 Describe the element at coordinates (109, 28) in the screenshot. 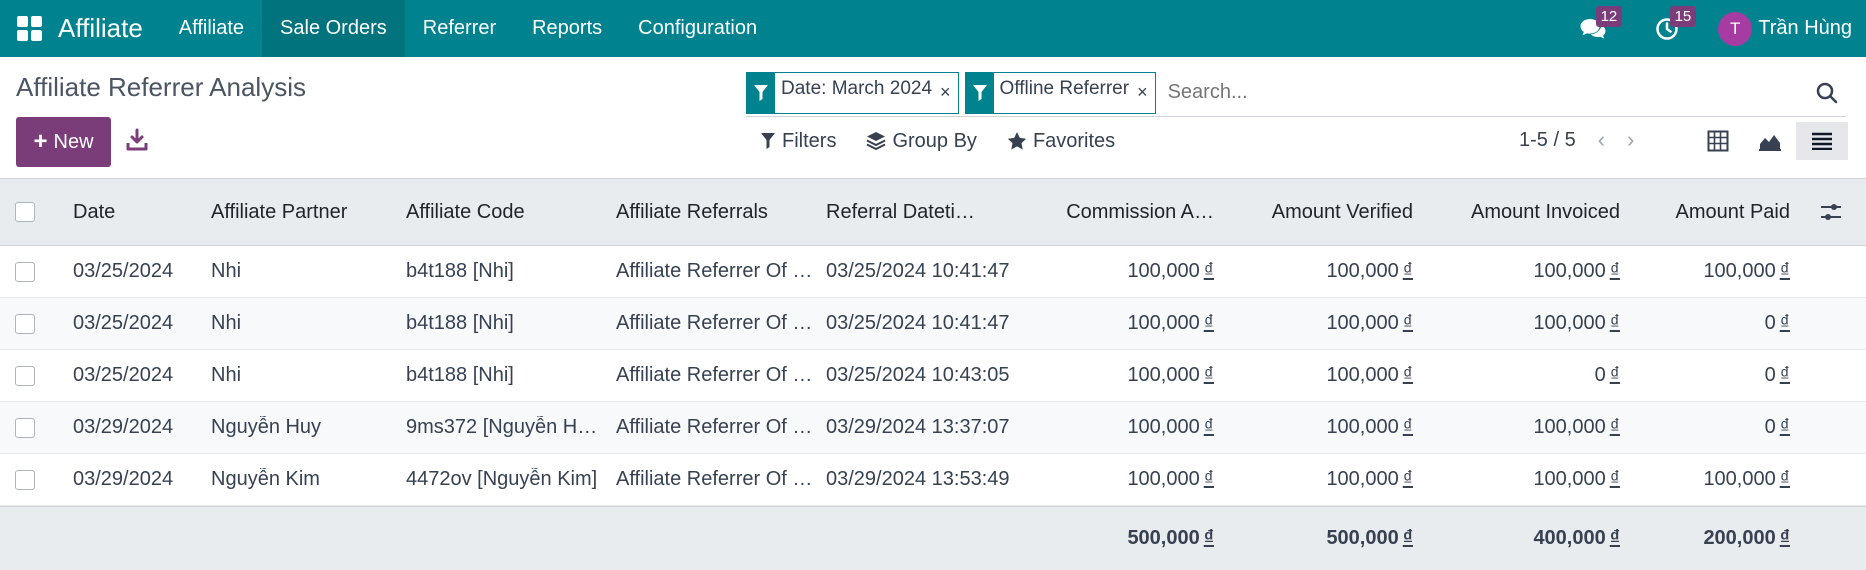

I see `app-brand: Affiliate` at that location.